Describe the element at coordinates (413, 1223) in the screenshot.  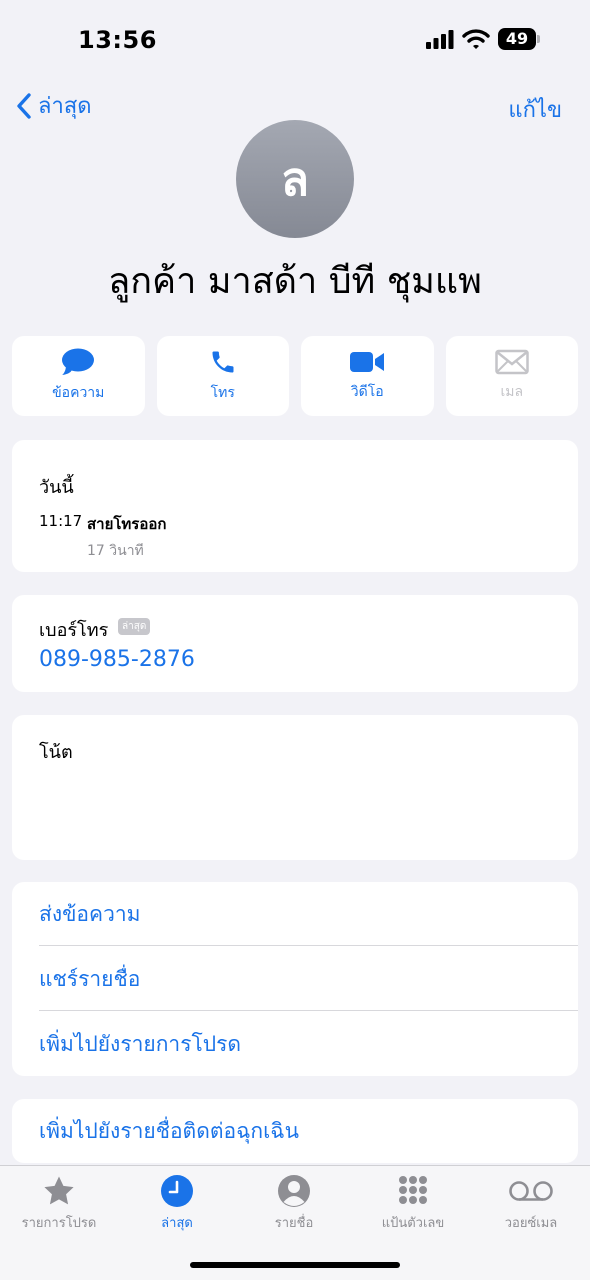
I see `tab-keypad-label: แป้นตัวเลข` at that location.